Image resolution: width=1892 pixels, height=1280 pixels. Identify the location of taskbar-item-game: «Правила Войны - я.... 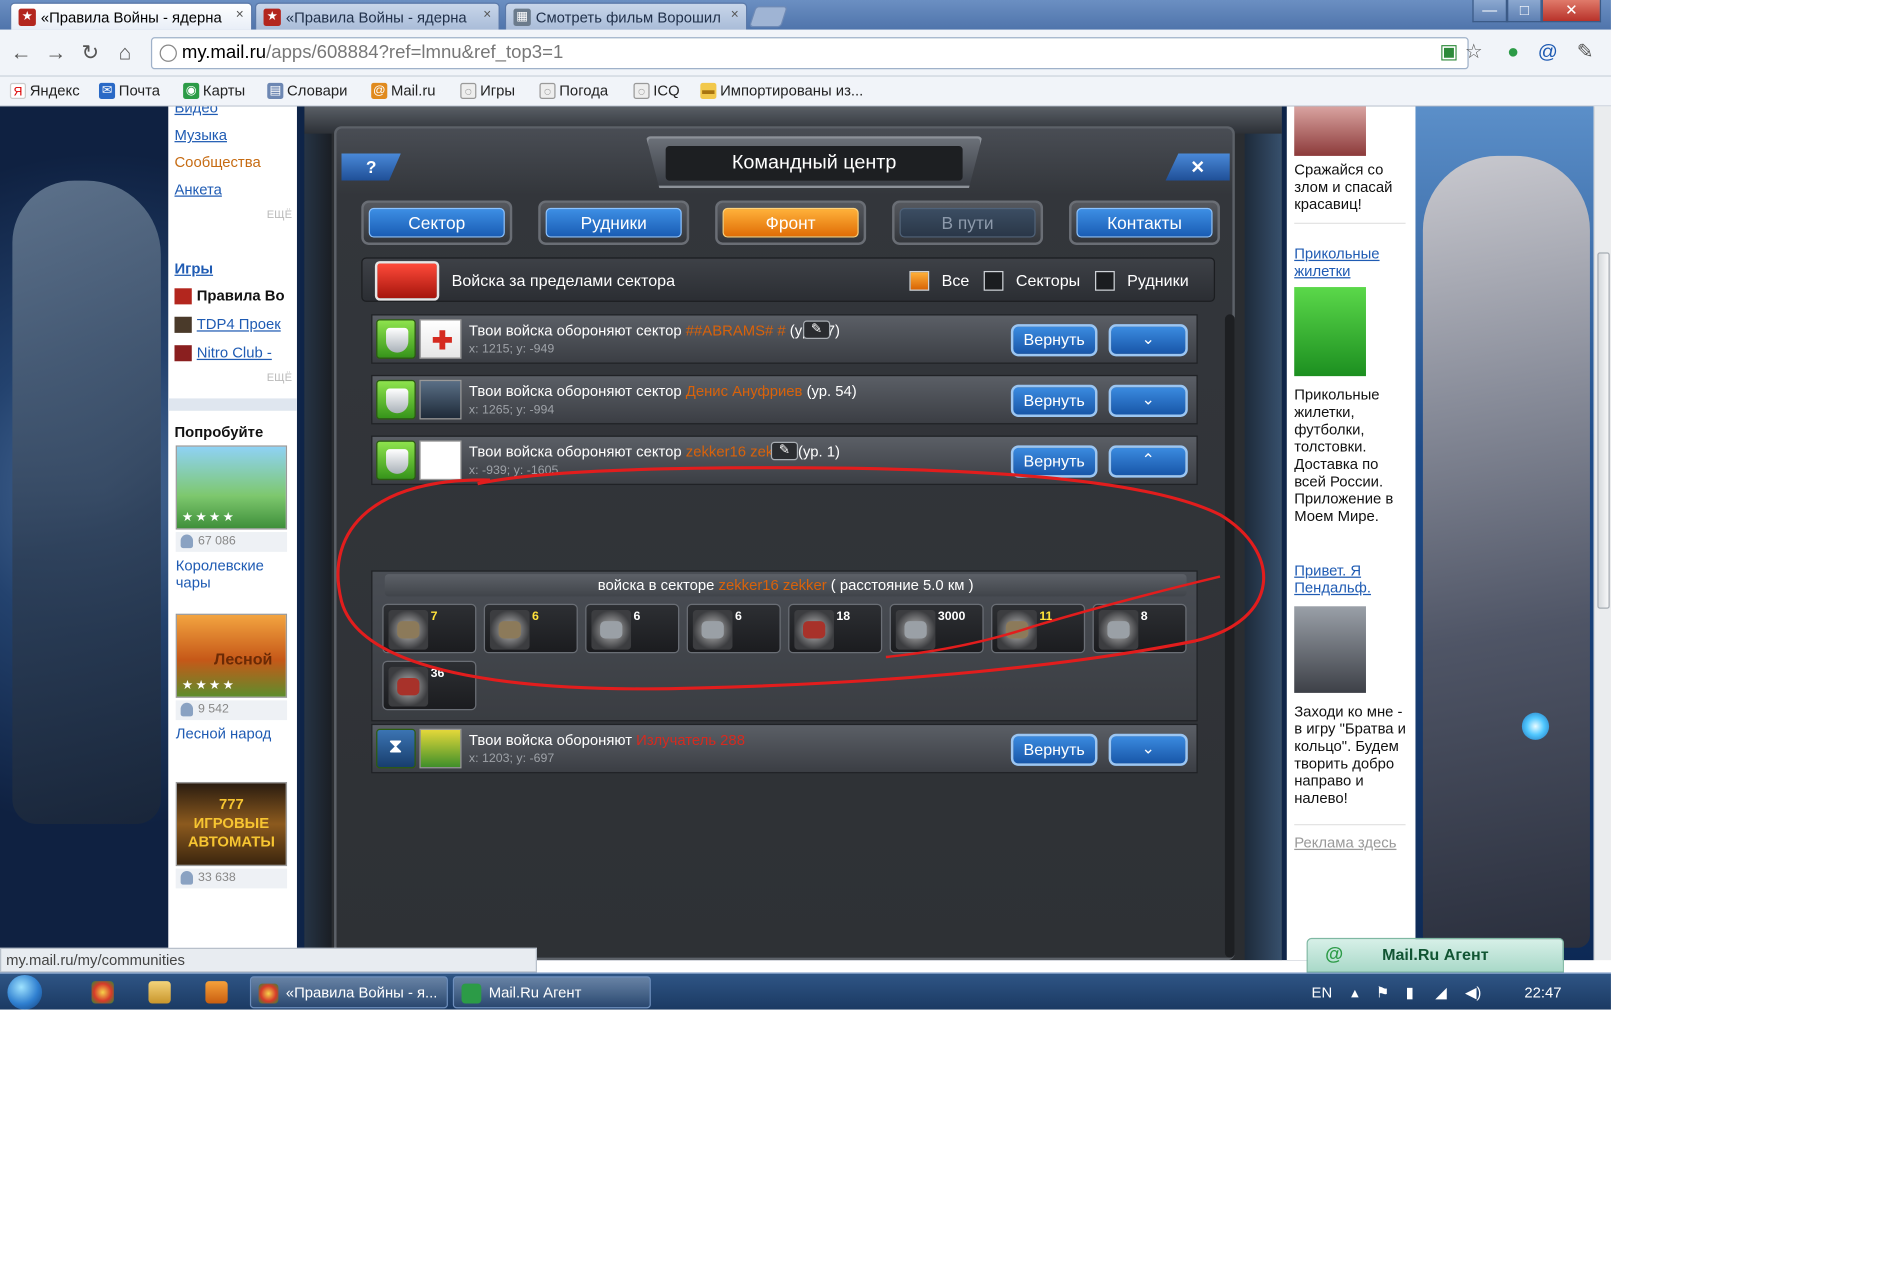
(348, 992).